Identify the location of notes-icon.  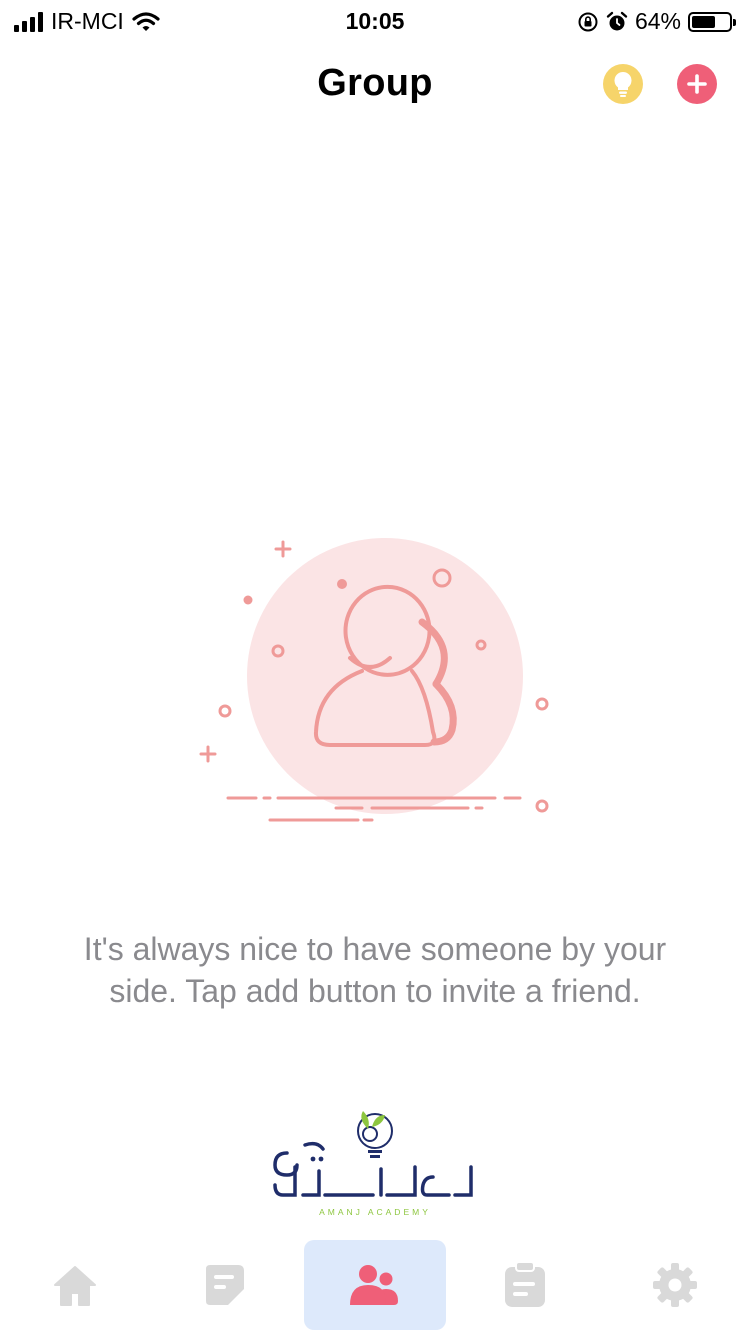
(225, 1285).